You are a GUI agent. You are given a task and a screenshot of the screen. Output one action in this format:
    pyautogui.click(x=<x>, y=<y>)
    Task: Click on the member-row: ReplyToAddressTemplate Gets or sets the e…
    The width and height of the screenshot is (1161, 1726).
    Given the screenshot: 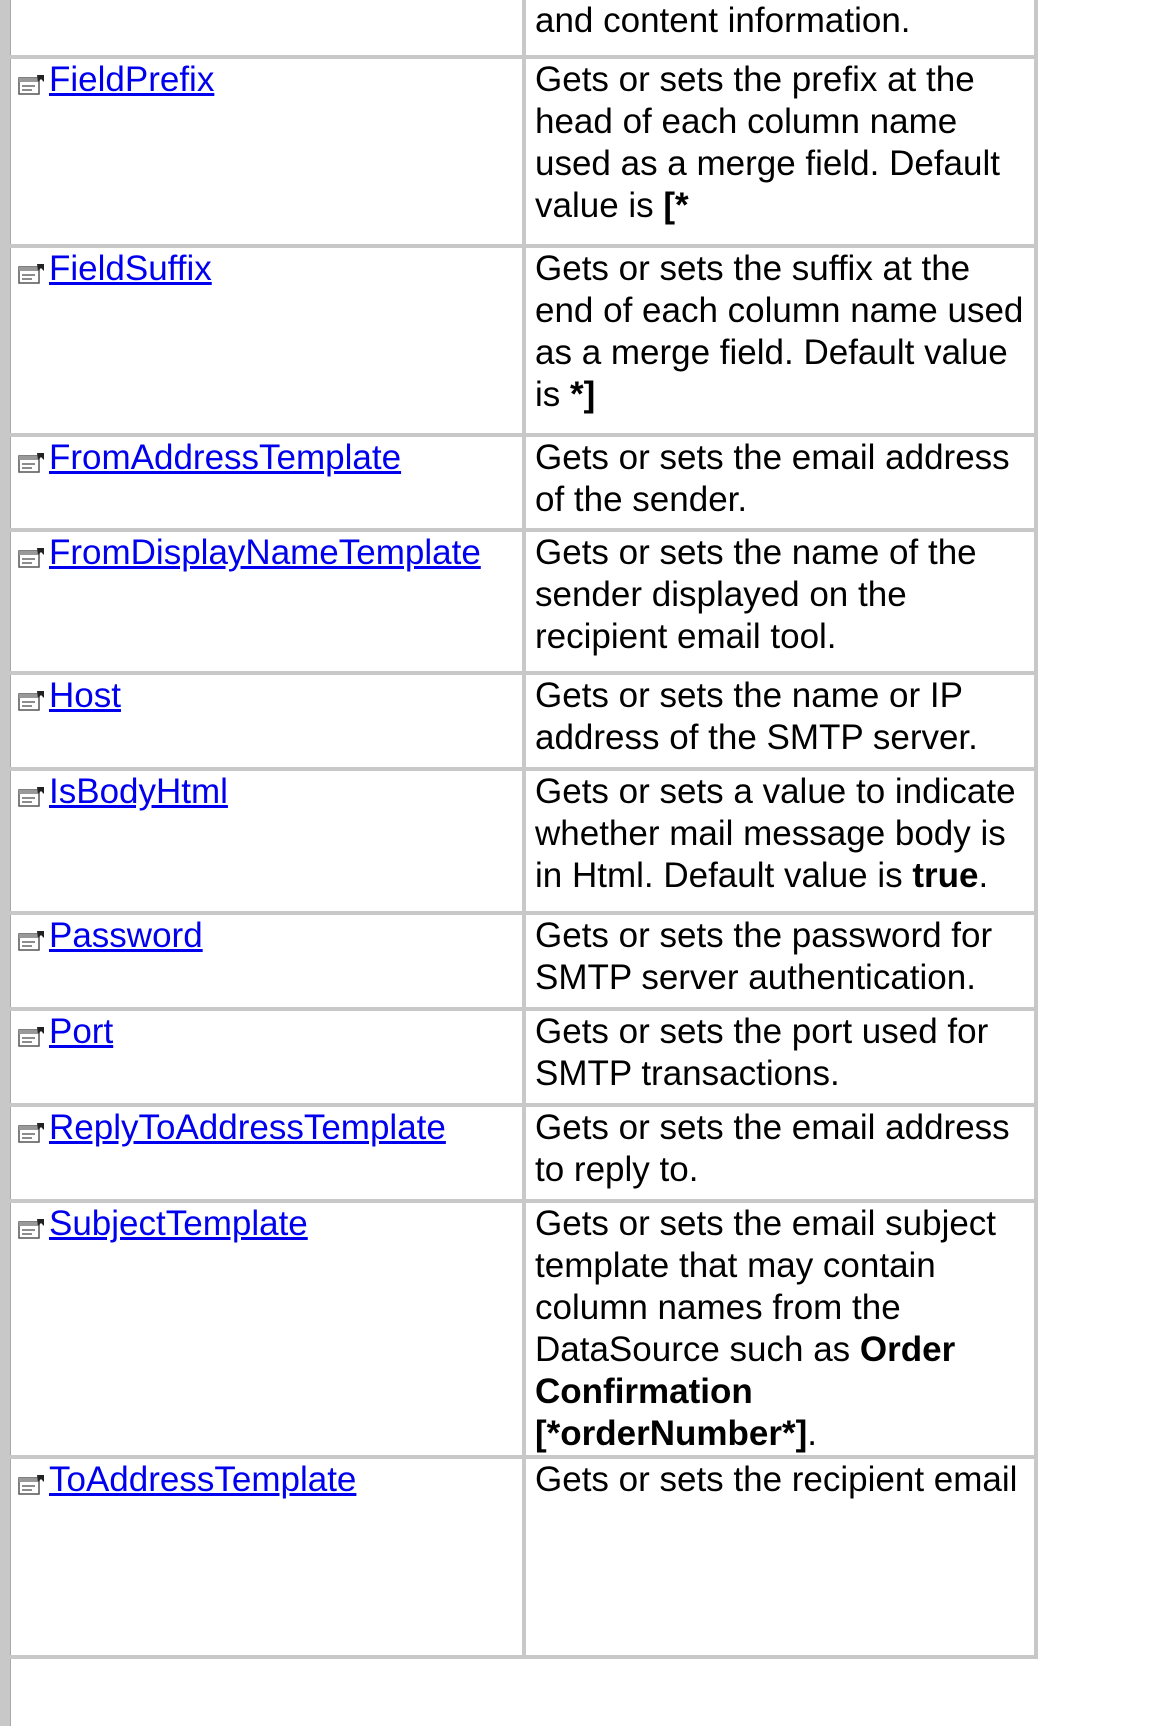 What is the action you would take?
    pyautogui.click(x=524, y=1153)
    